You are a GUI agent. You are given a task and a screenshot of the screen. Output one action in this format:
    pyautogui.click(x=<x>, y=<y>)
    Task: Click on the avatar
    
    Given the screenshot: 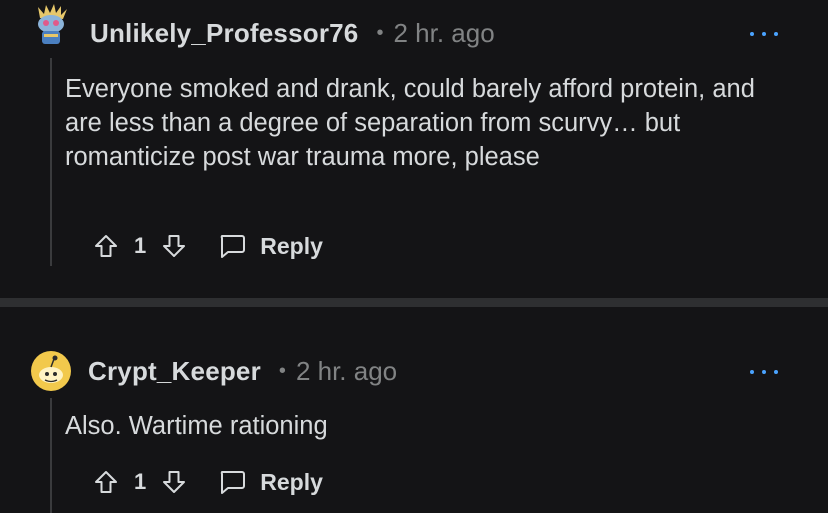 What is the action you would take?
    pyautogui.click(x=51, y=371)
    